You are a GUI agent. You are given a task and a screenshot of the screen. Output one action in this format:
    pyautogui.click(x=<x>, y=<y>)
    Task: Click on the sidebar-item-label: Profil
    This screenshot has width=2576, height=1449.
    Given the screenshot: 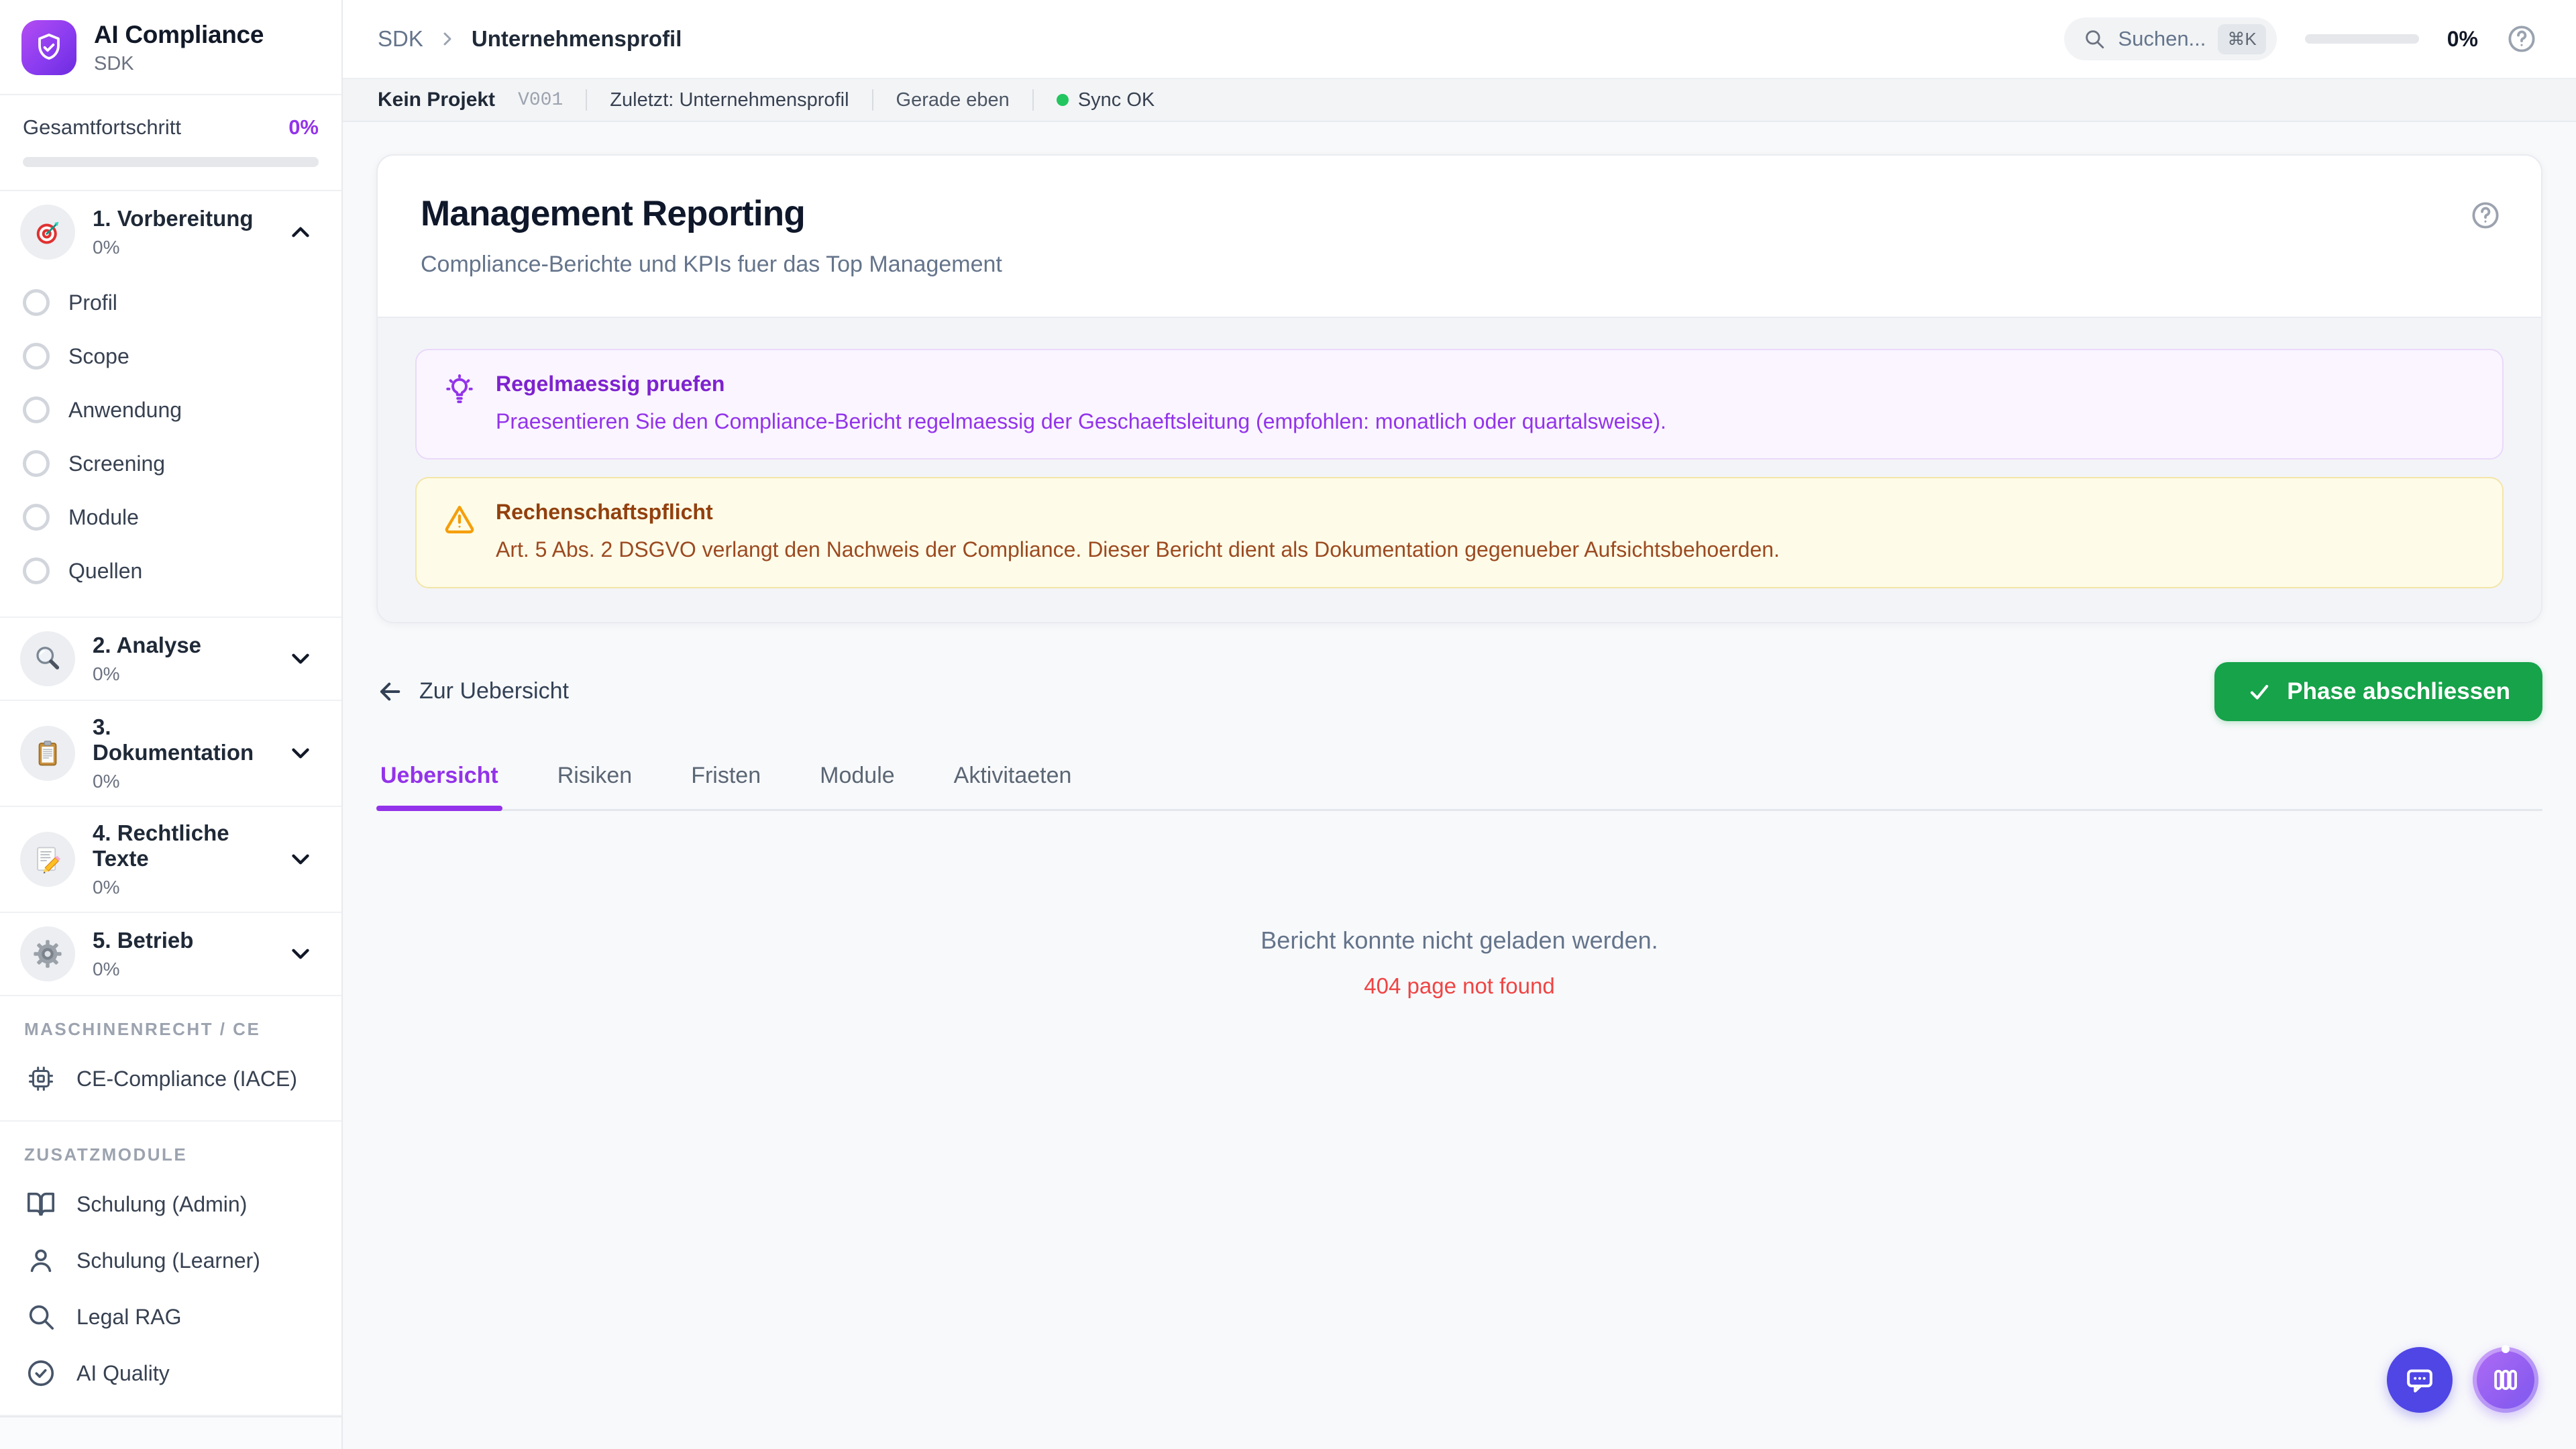 What is the action you would take?
    pyautogui.click(x=92, y=302)
    